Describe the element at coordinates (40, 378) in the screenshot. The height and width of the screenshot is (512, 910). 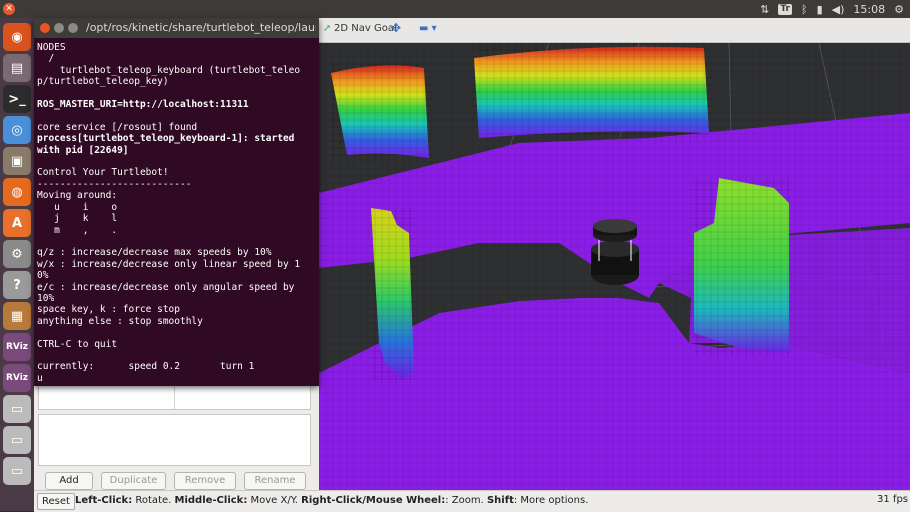
I see `terminal-line: u` at that location.